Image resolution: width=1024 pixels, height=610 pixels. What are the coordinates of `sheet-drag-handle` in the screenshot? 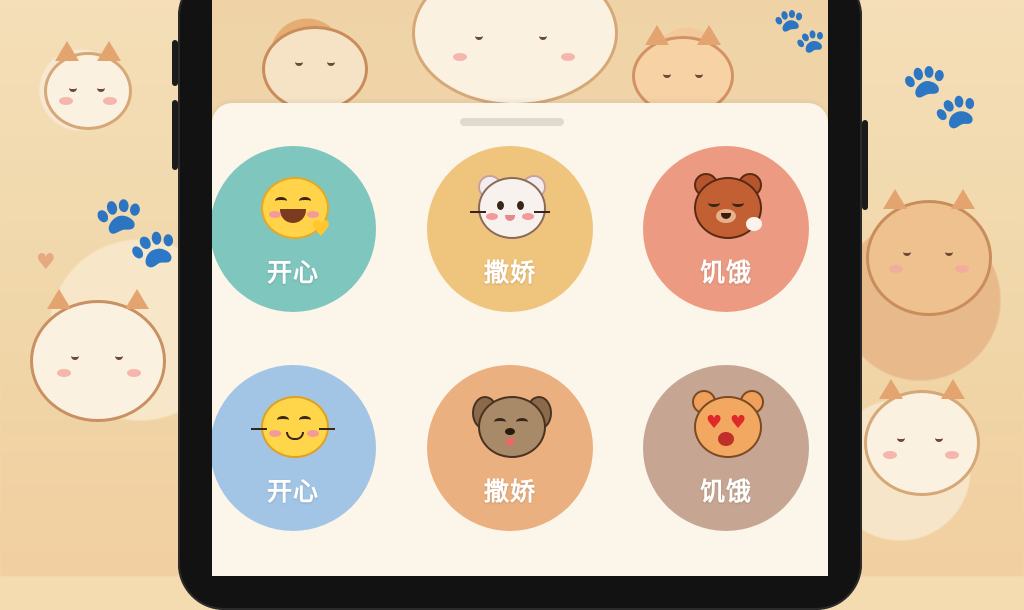 It's located at (512, 122).